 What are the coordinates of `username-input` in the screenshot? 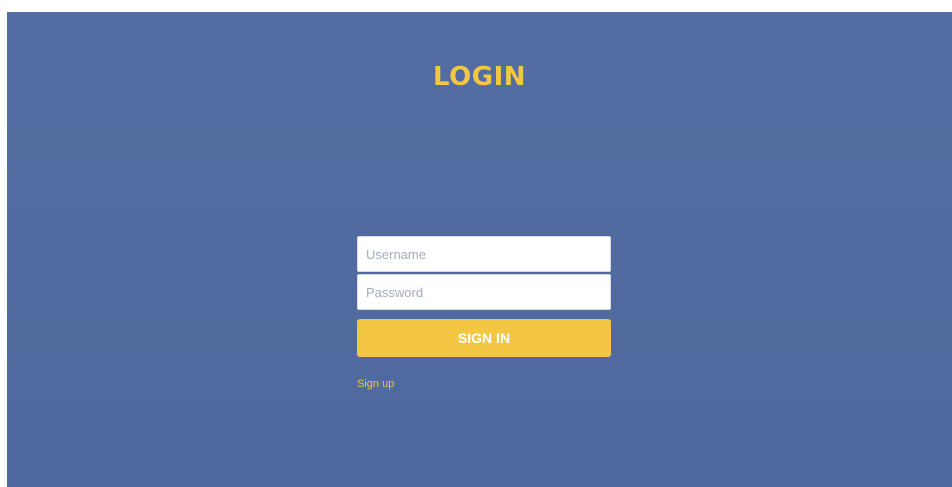 It's located at (484, 254).